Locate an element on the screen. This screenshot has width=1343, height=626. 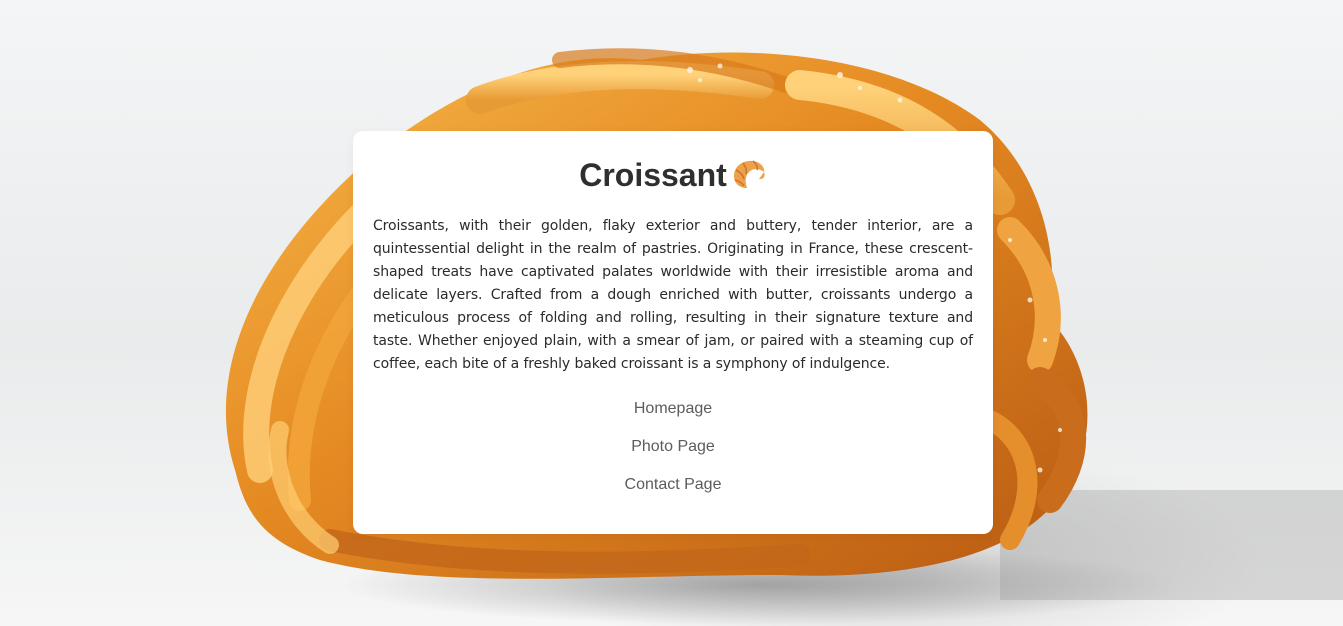
page-nav: Homepage Photo Page Contact Page is located at coordinates (673, 447).